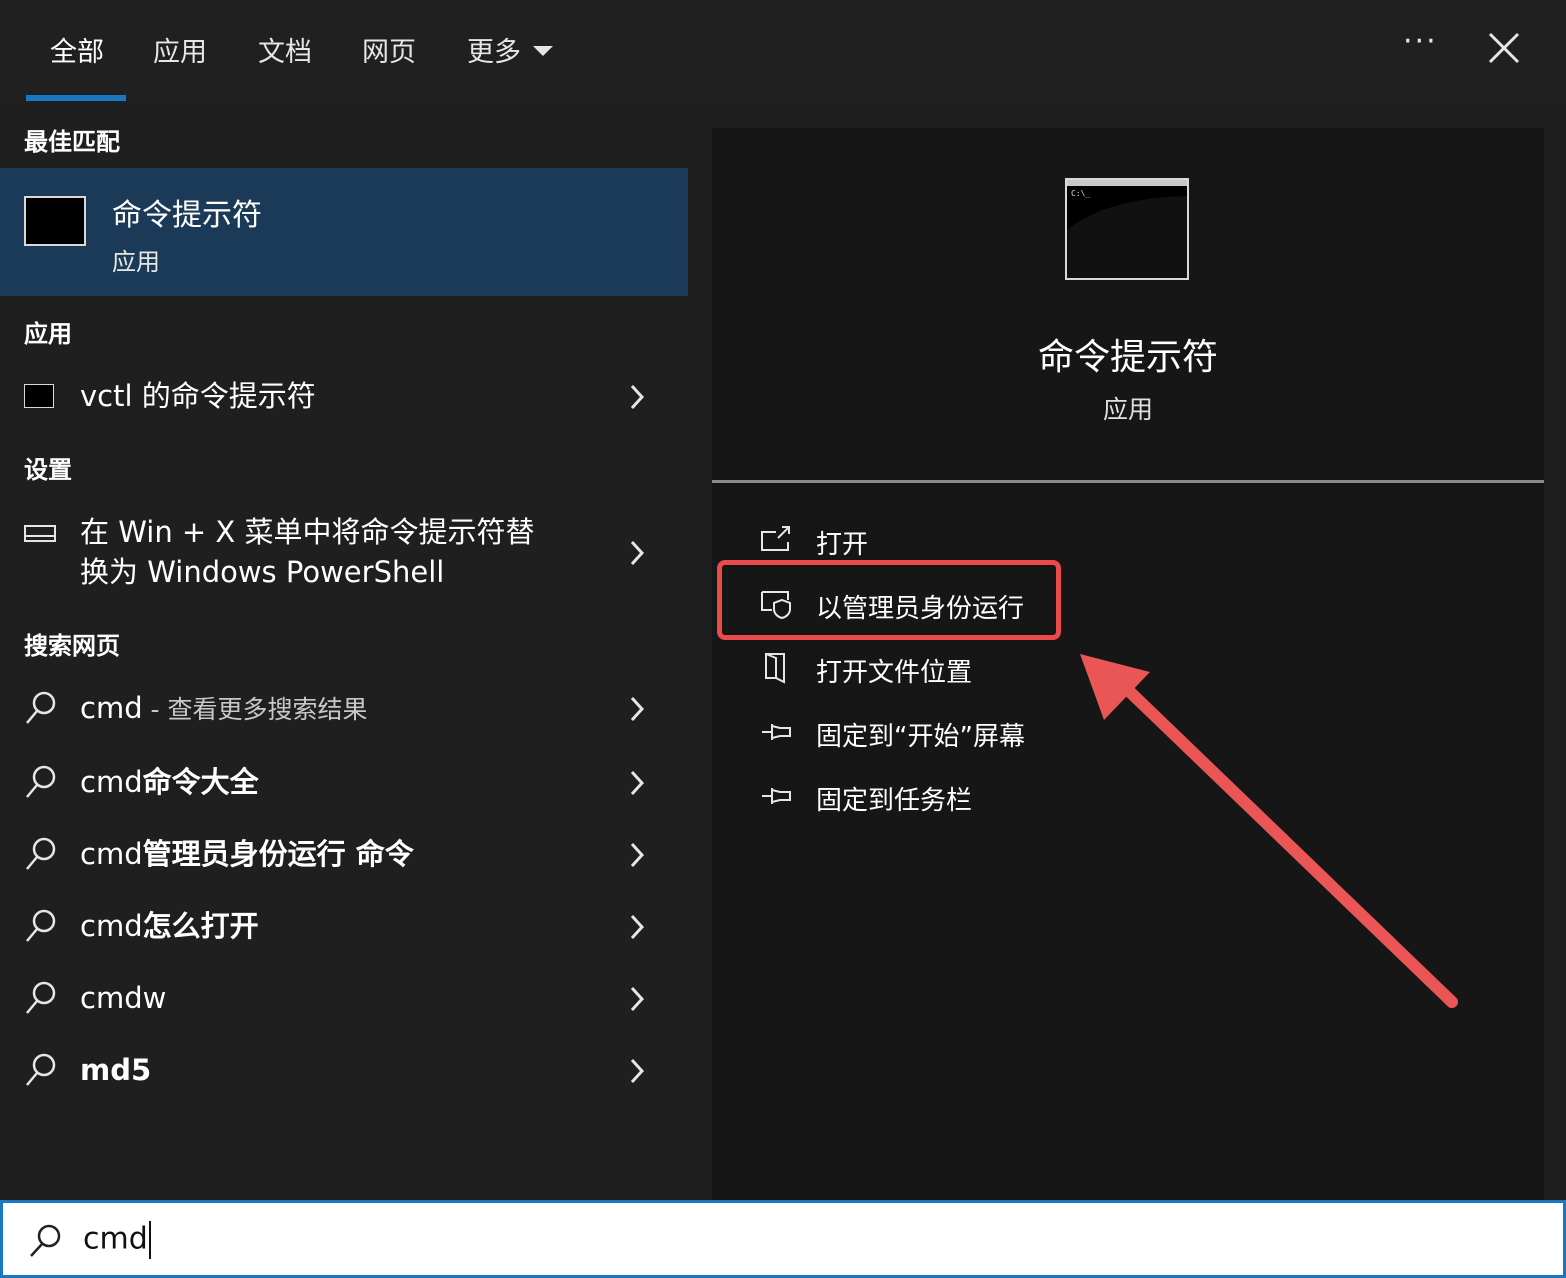 The image size is (1566, 1278). What do you see at coordinates (1420, 41) in the screenshot?
I see `more-options-button: ···` at bounding box center [1420, 41].